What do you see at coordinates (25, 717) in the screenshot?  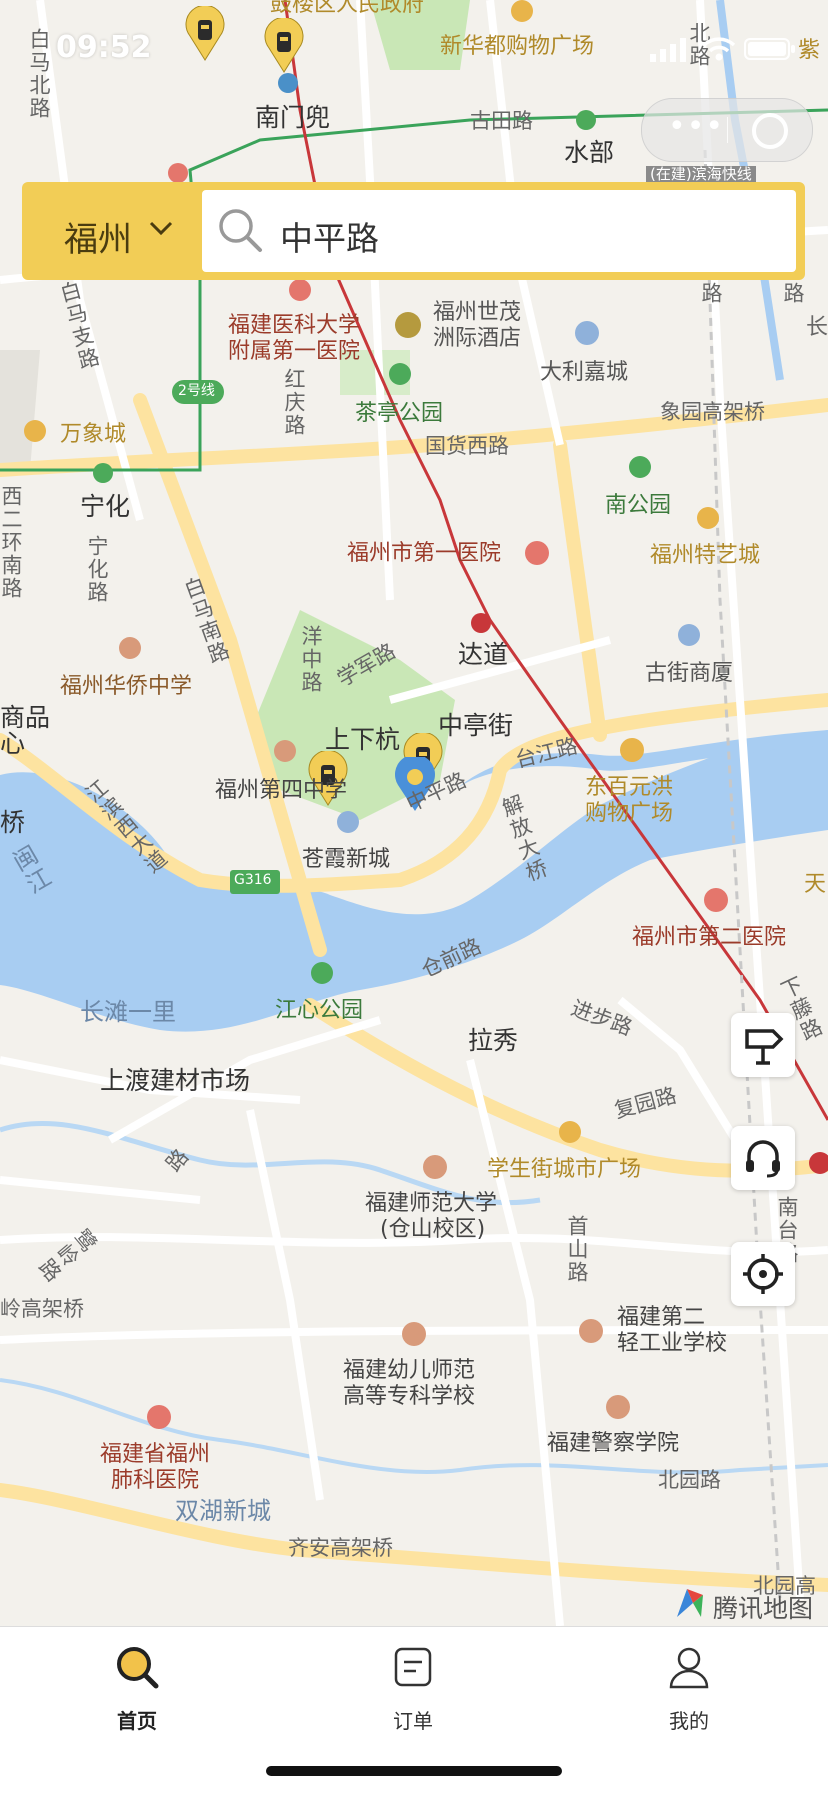 I see `map-label: 商品` at bounding box center [25, 717].